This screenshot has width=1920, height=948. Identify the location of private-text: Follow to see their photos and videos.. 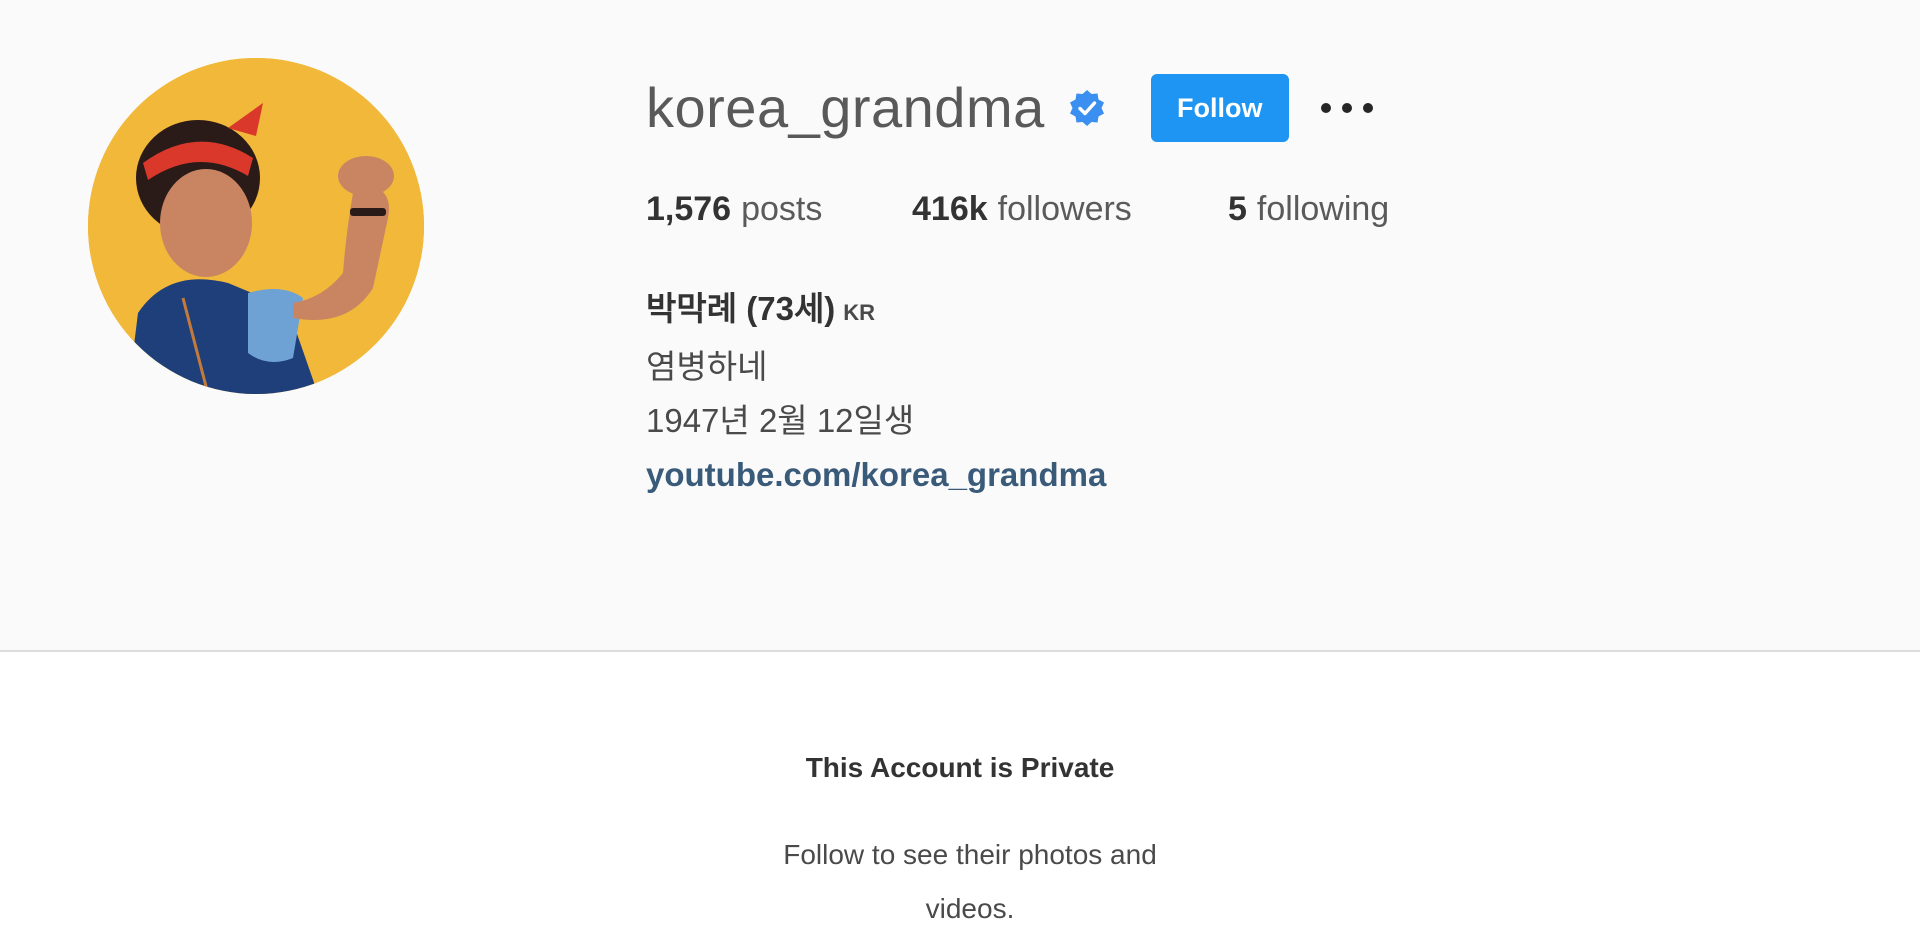
(970, 881).